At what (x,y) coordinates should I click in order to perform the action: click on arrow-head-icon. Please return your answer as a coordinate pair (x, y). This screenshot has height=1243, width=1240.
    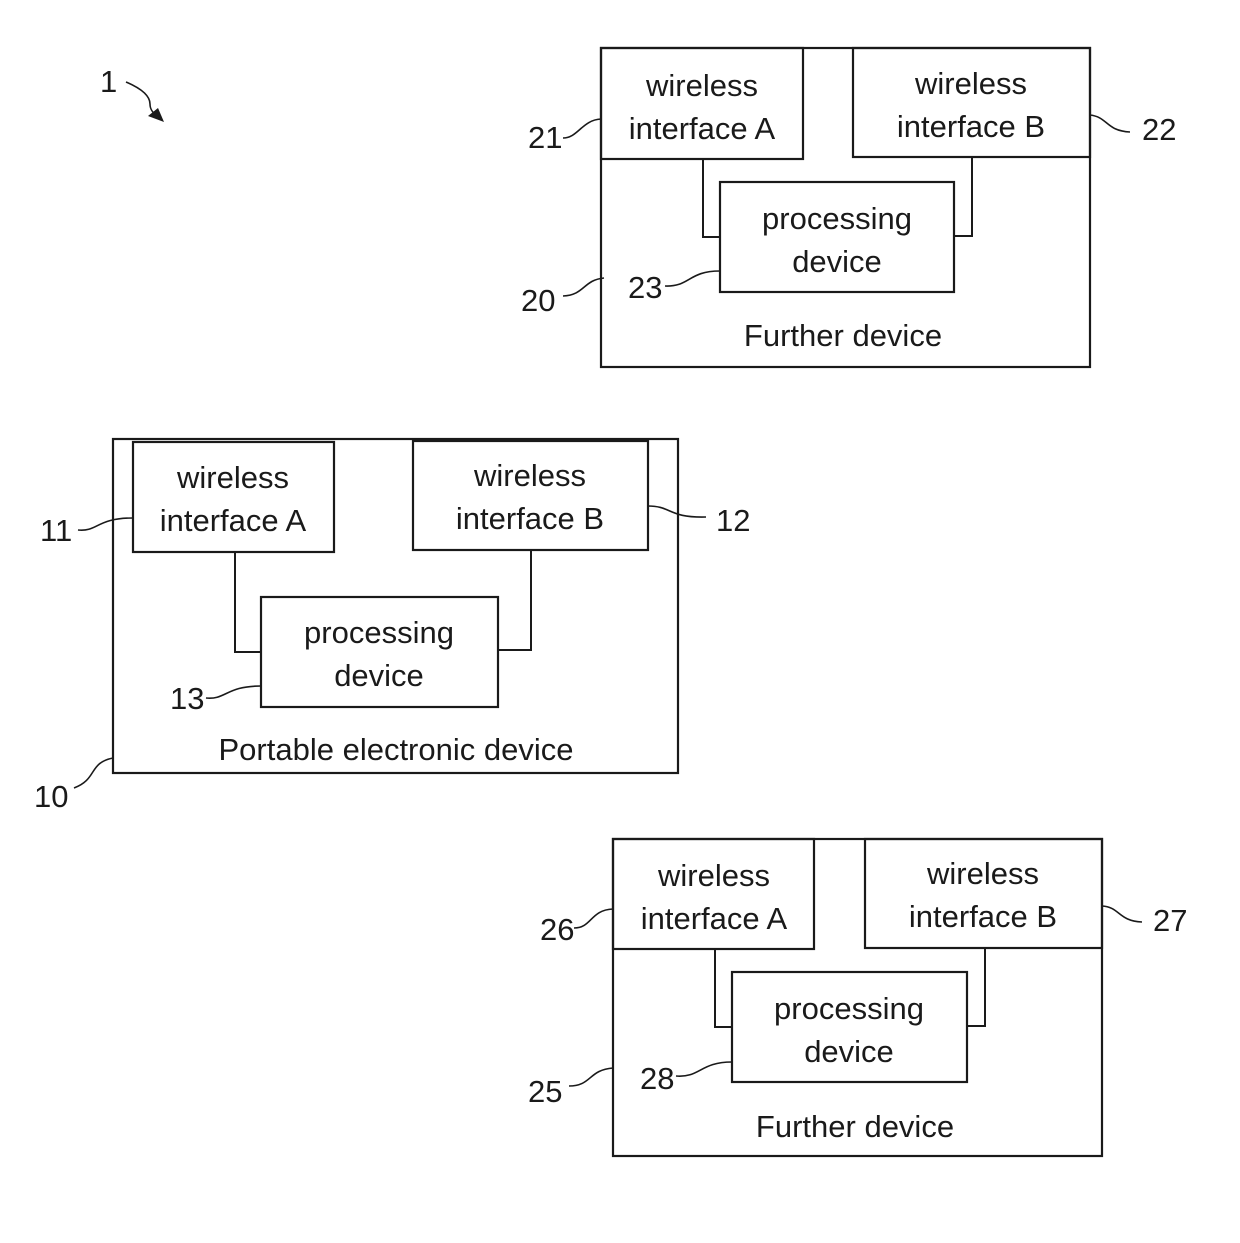
    Looking at the image, I should click on (156, 115).